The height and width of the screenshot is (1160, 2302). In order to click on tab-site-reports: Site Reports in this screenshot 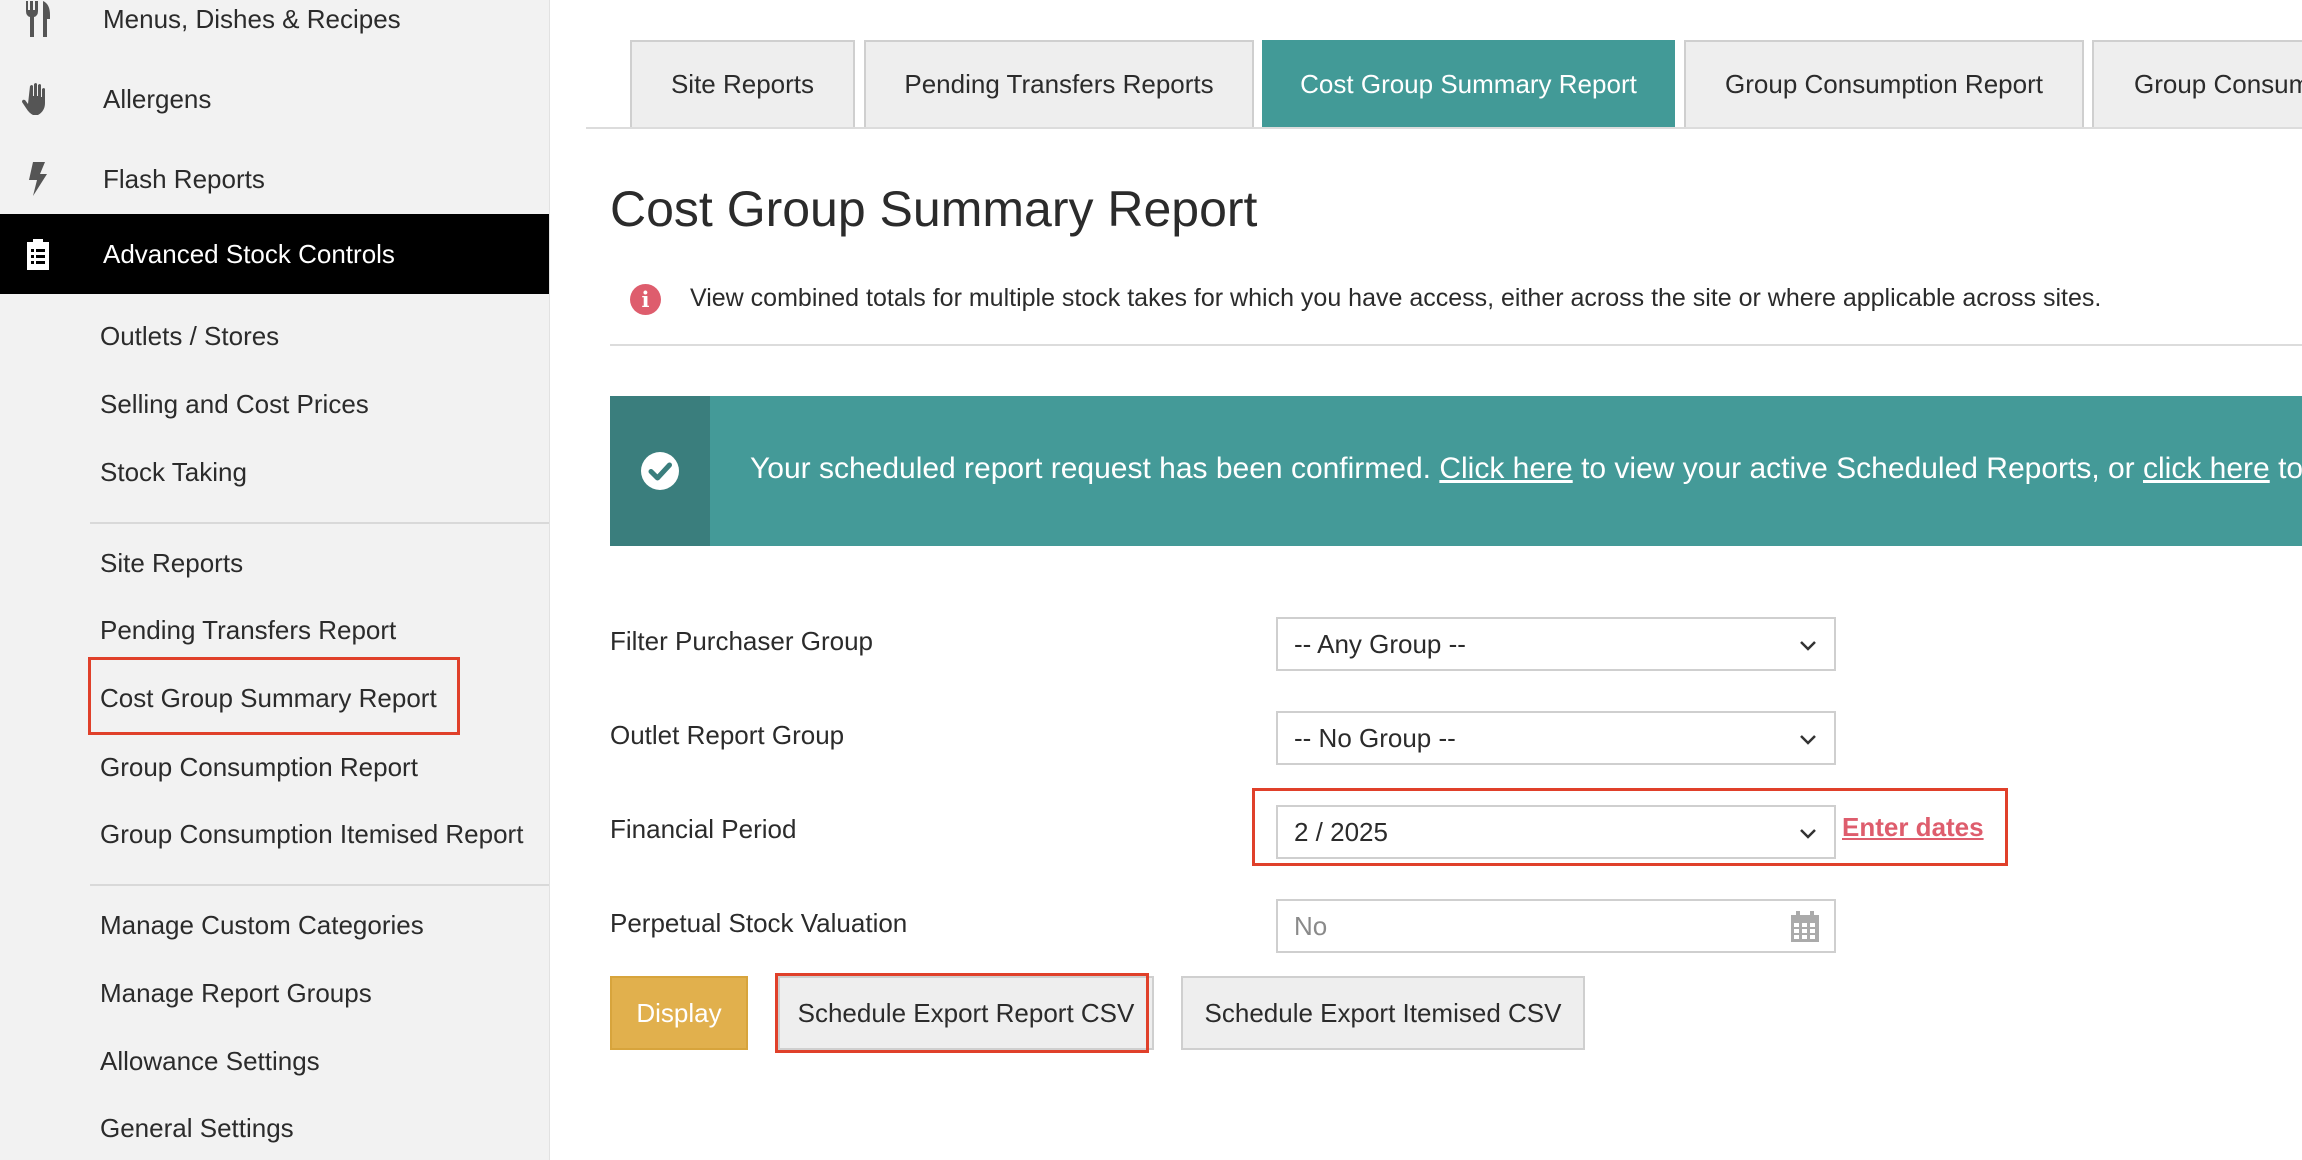, I will do `click(742, 83)`.